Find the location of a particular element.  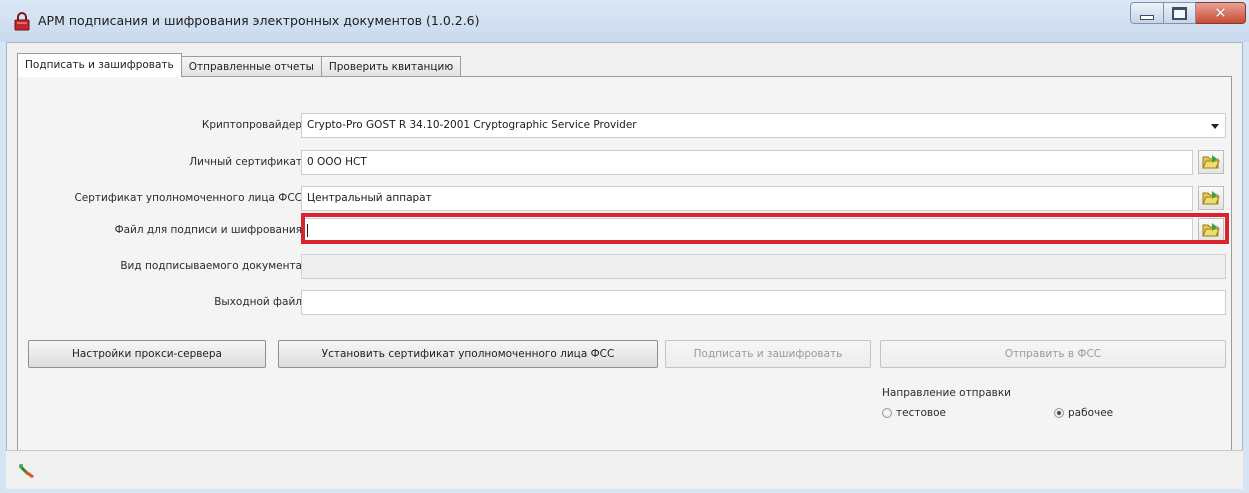

connection-status-icon is located at coordinates (26, 471).